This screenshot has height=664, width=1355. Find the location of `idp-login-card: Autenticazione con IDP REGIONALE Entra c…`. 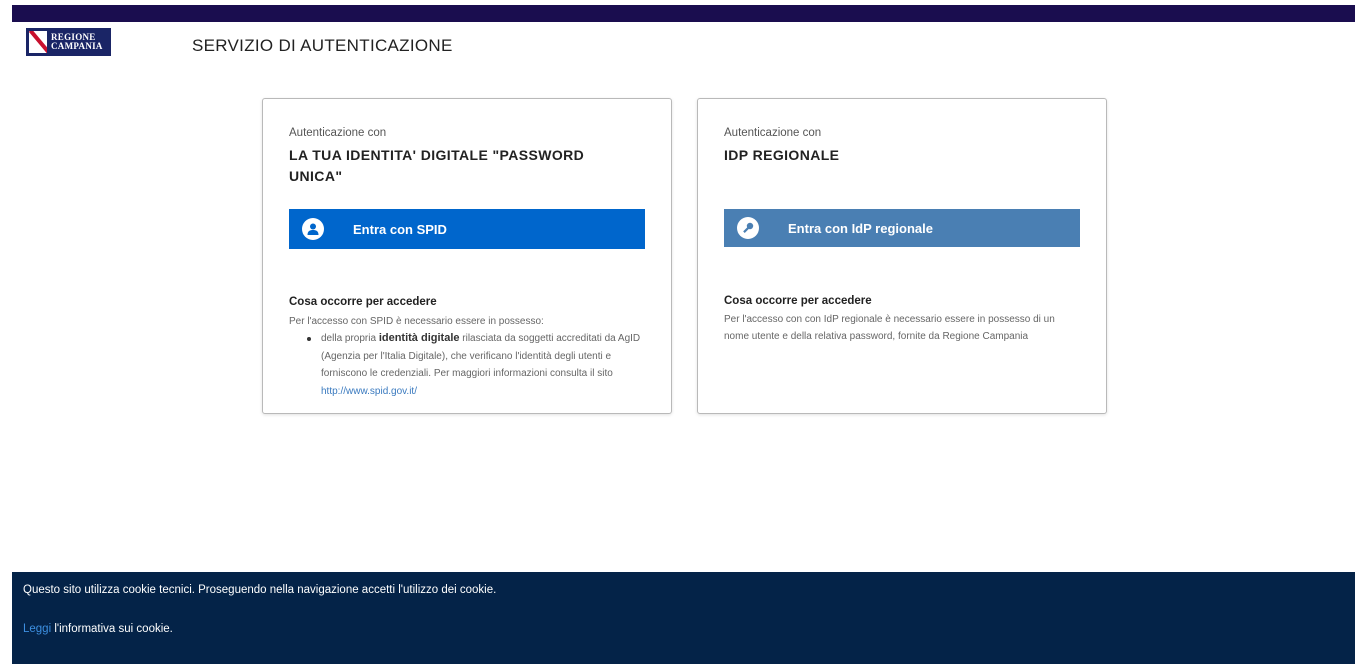

idp-login-card: Autenticazione con IDP REGIONALE Entra c… is located at coordinates (902, 256).